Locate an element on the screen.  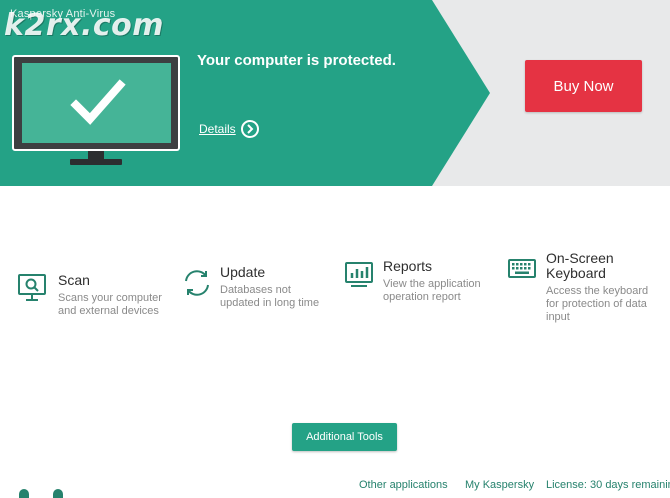
other-applications-link: Other applications is located at coordinates (403, 485).